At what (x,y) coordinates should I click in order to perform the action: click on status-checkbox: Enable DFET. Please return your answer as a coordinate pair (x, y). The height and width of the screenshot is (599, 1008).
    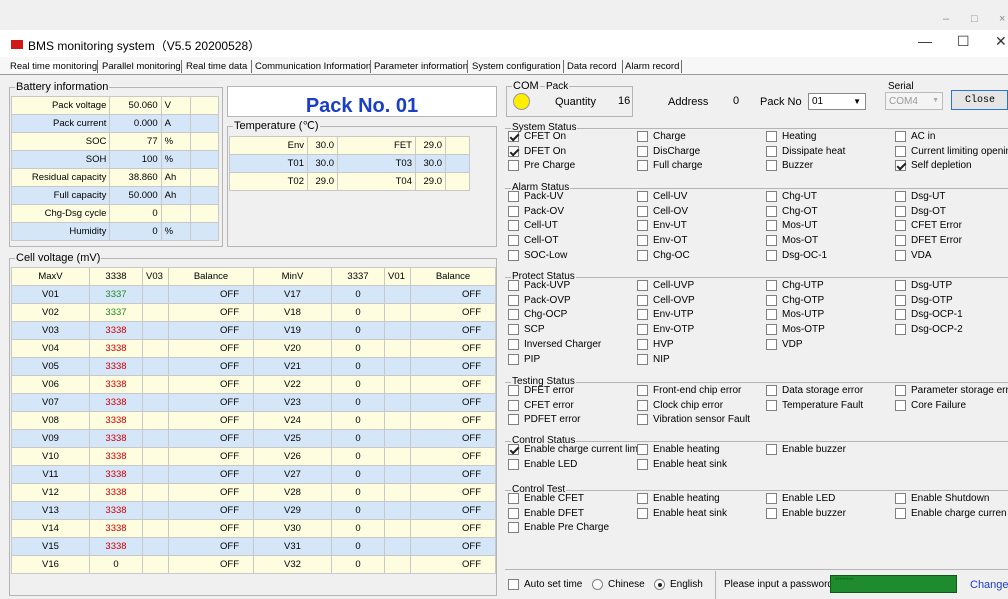
    Looking at the image, I should click on (546, 513).